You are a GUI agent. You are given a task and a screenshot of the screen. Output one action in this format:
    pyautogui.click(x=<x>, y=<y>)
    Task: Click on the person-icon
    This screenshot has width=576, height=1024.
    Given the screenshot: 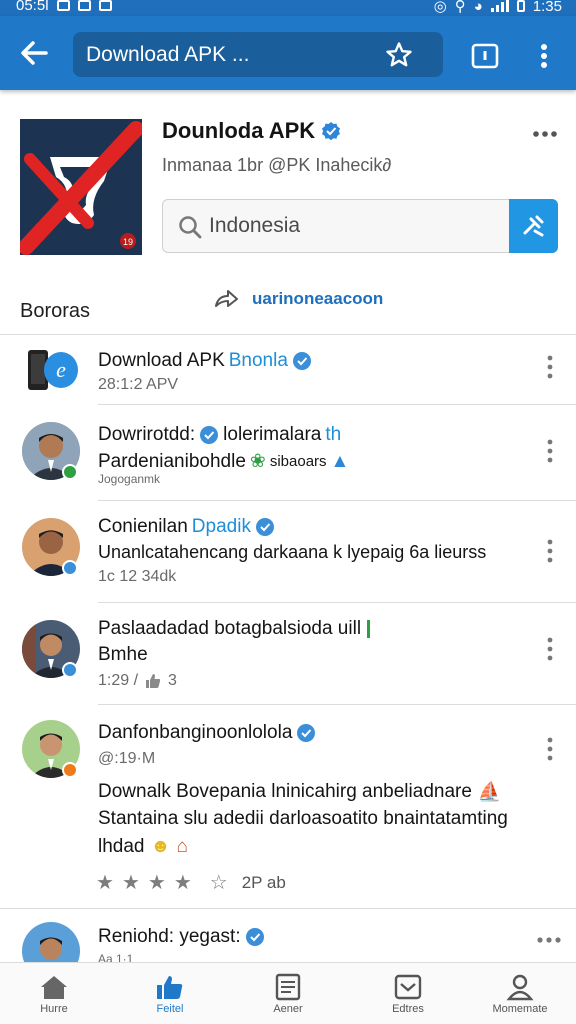 What is the action you would take?
    pyautogui.click(x=520, y=987)
    